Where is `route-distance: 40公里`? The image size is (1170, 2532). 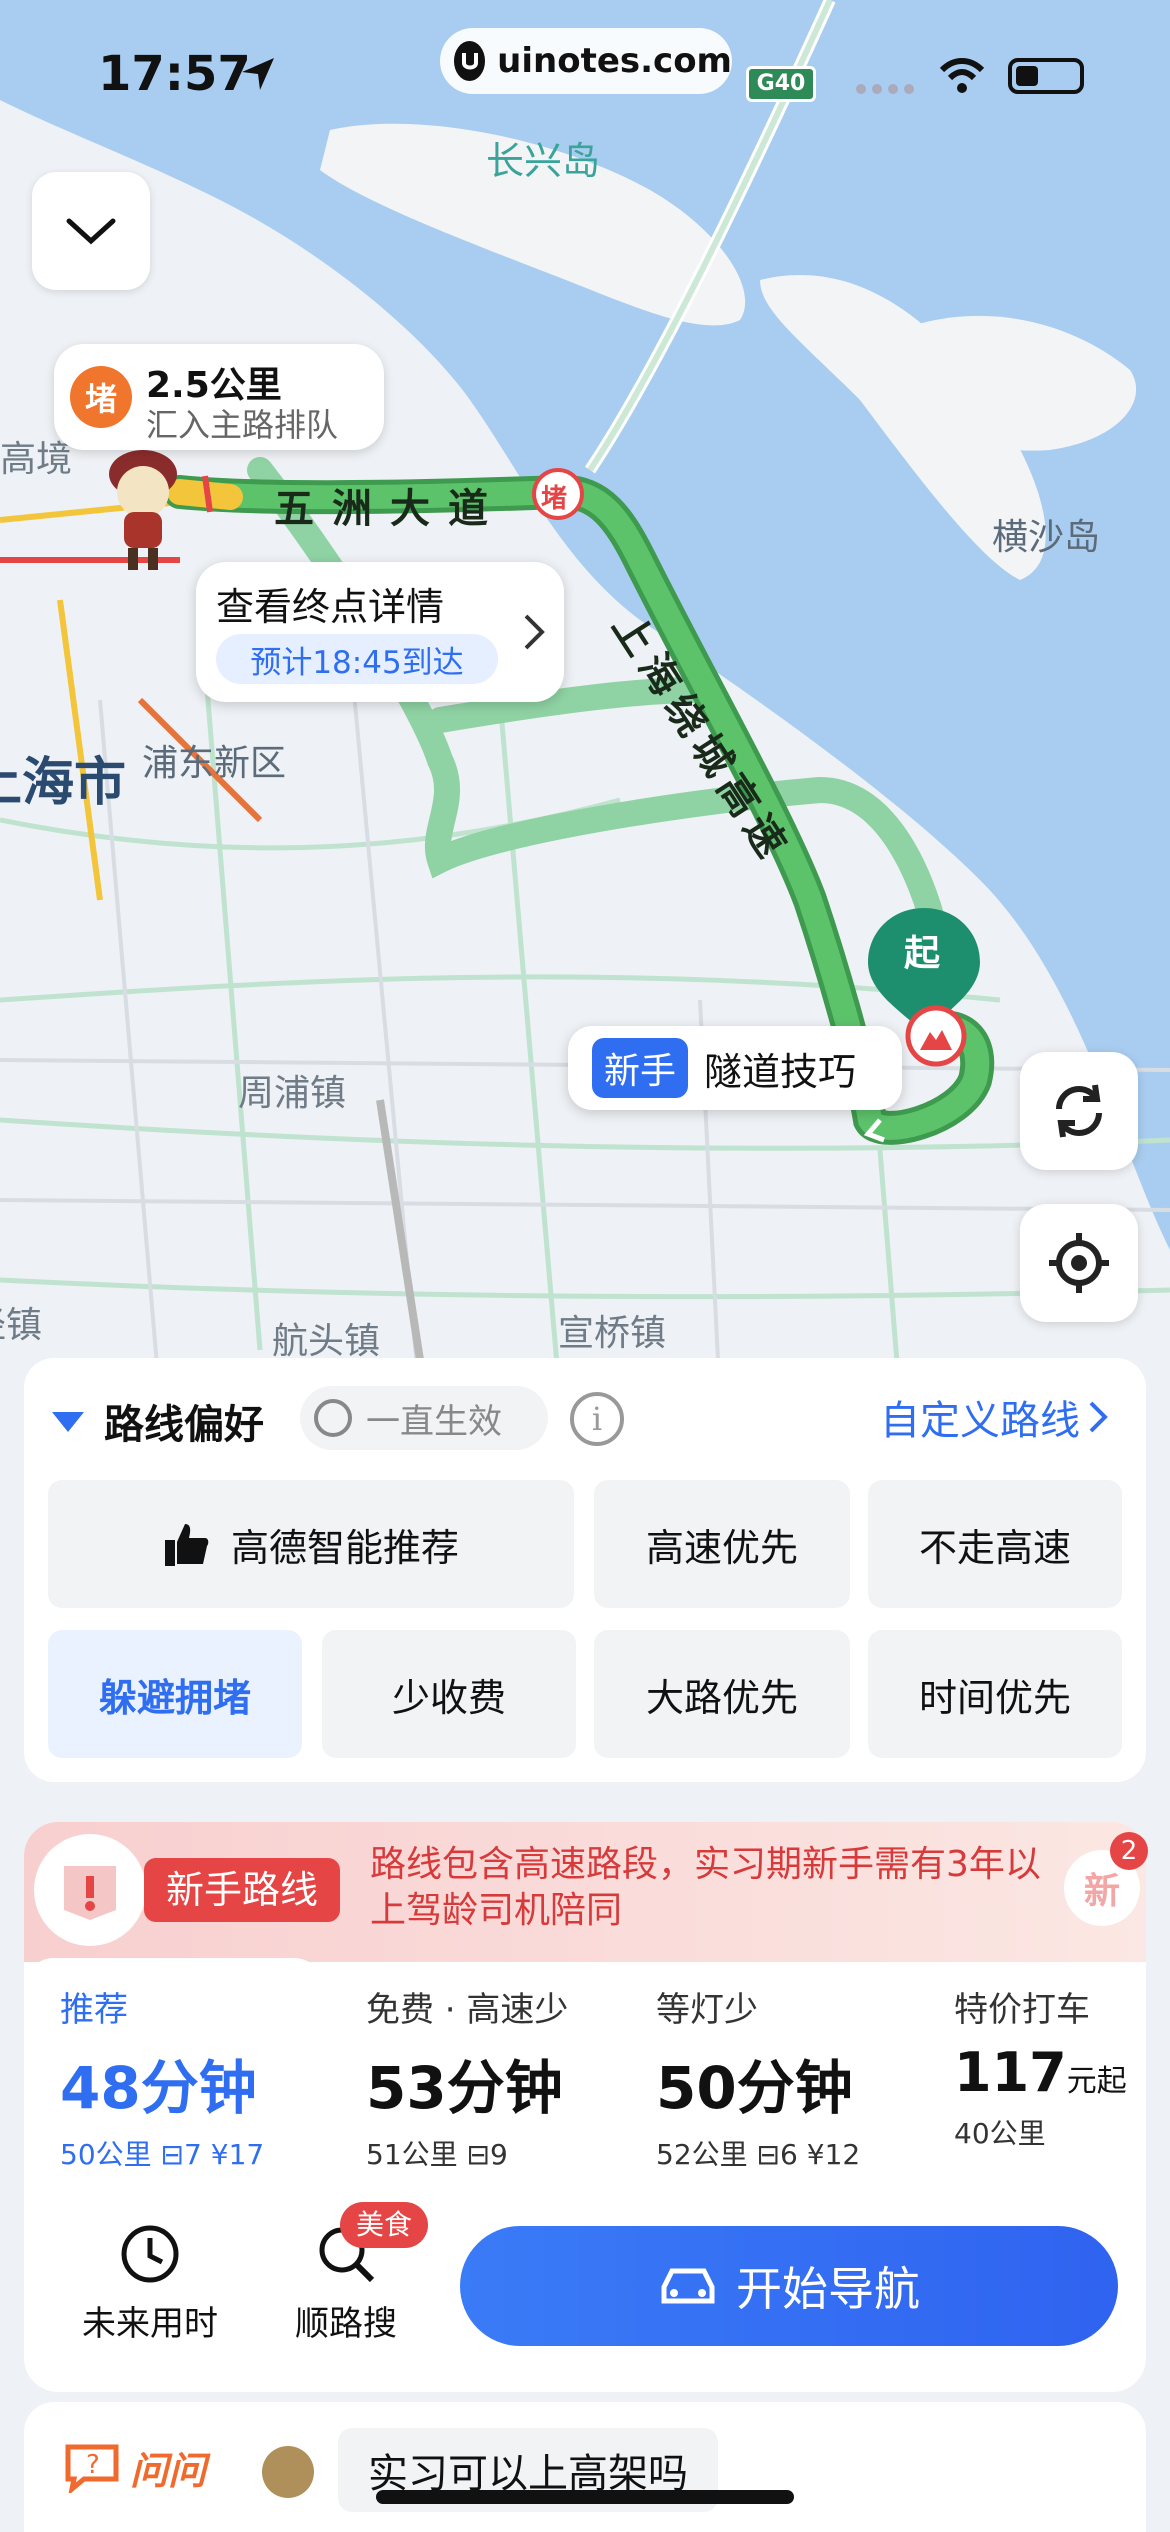
route-distance: 40公里 is located at coordinates (1000, 2133).